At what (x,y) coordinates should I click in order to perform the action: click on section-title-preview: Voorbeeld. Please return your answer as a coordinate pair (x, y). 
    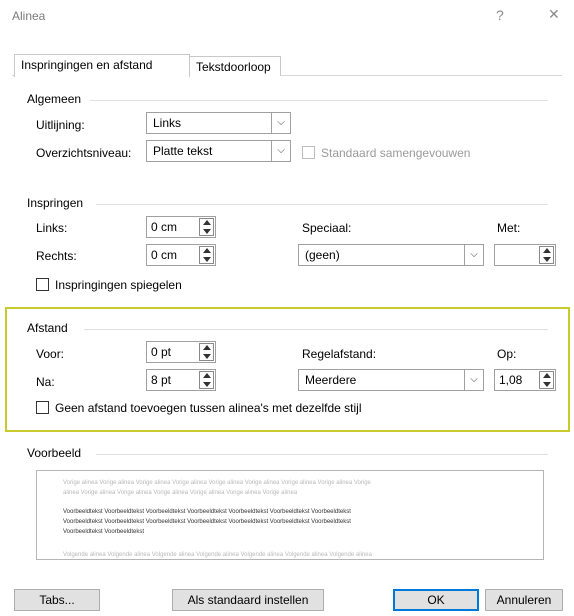
    Looking at the image, I should click on (54, 453).